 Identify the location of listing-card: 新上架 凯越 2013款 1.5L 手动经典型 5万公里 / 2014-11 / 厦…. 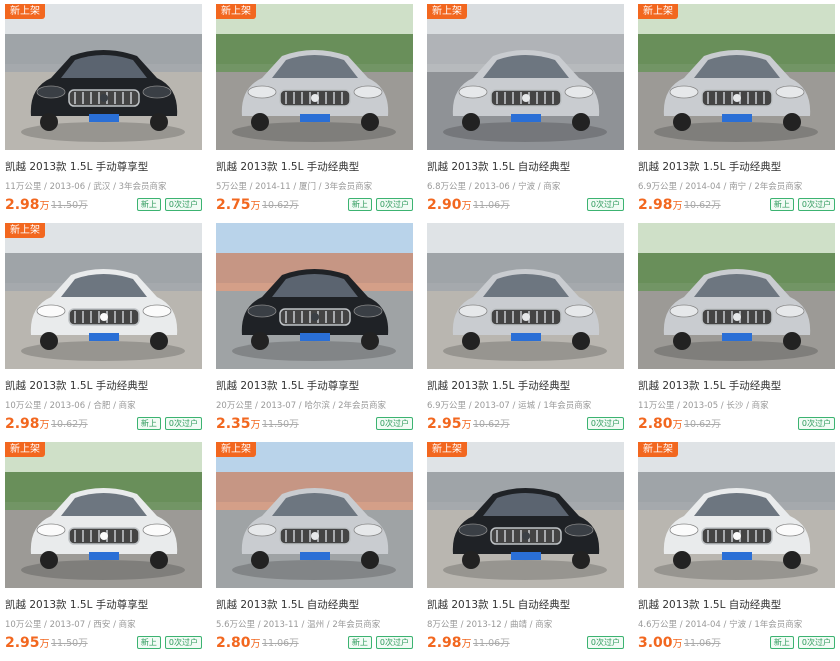
(314, 109).